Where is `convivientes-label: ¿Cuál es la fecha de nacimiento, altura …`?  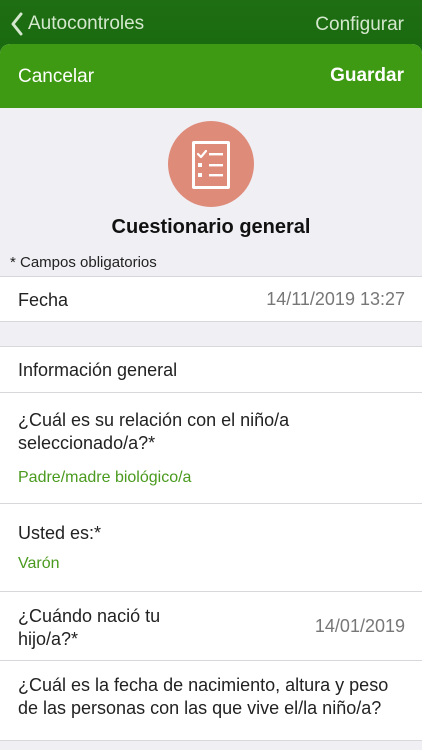
convivientes-label: ¿Cuál es la fecha de nacimiento, altura … is located at coordinates (203, 696).